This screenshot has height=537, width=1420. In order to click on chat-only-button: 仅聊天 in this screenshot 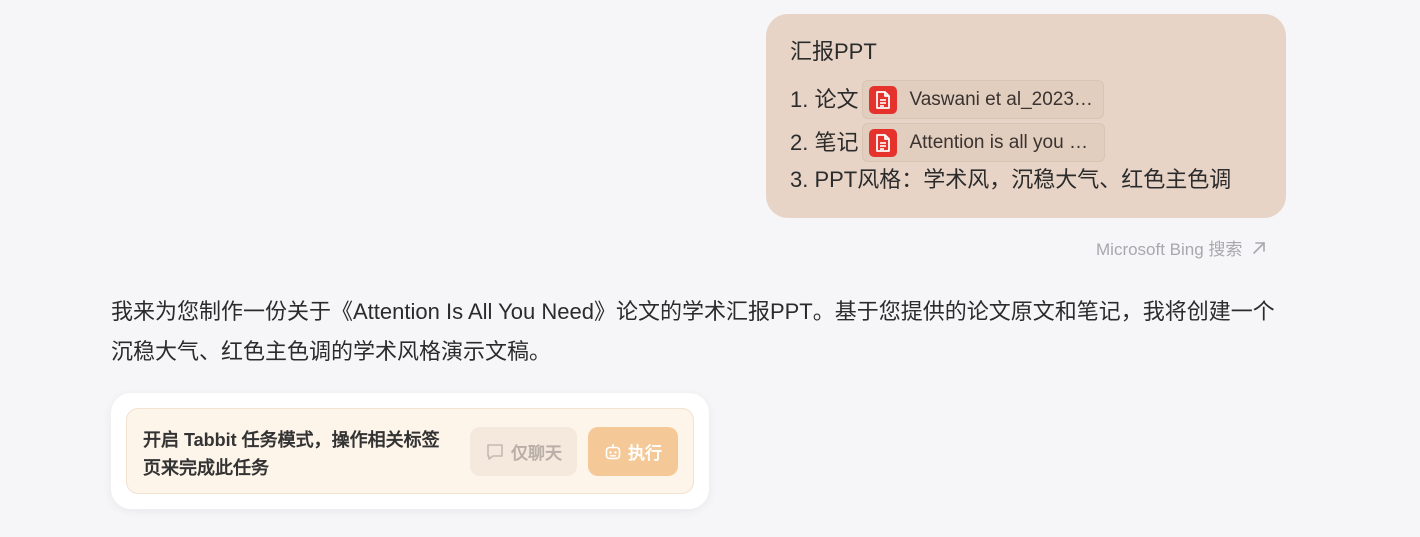, I will do `click(523, 451)`.